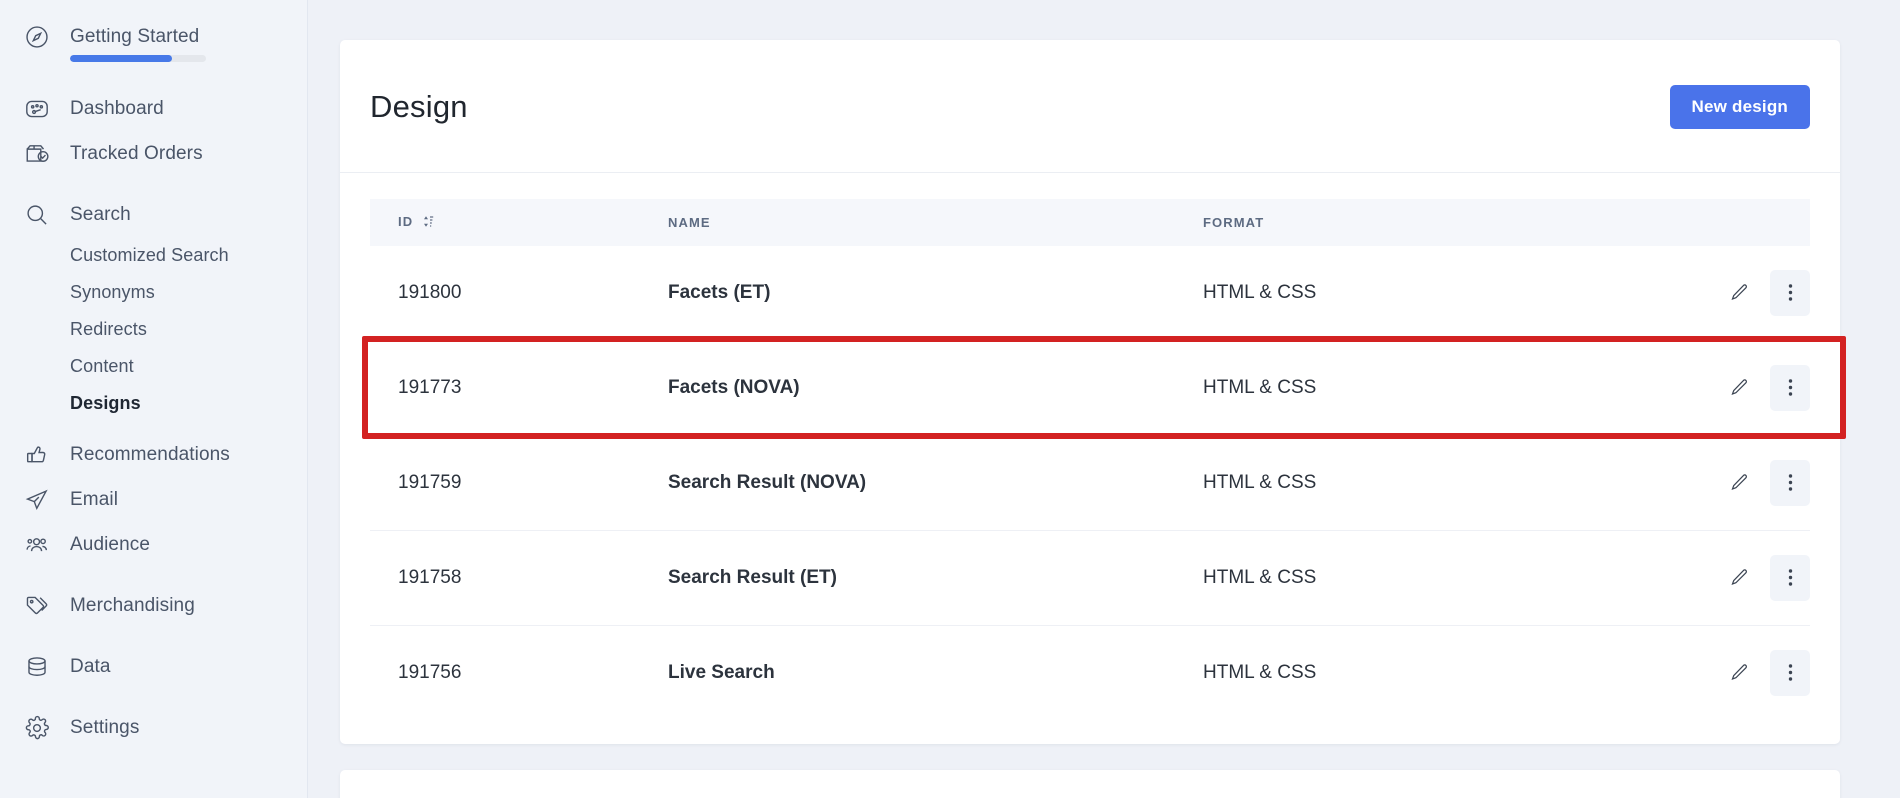 Image resolution: width=1900 pixels, height=798 pixels. I want to click on design-header-row: ID NAME FORMAT, so click(1090, 222).